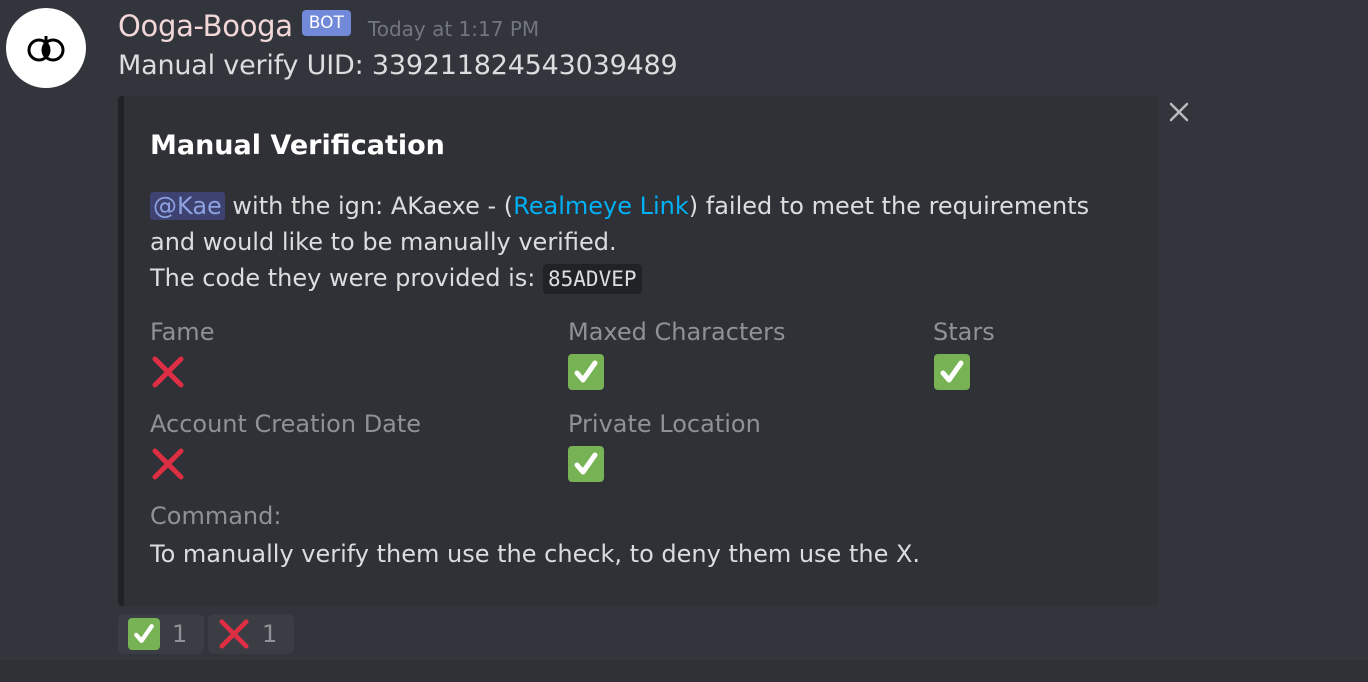  What do you see at coordinates (297, 145) in the screenshot?
I see `embed-title: Manual Verification` at bounding box center [297, 145].